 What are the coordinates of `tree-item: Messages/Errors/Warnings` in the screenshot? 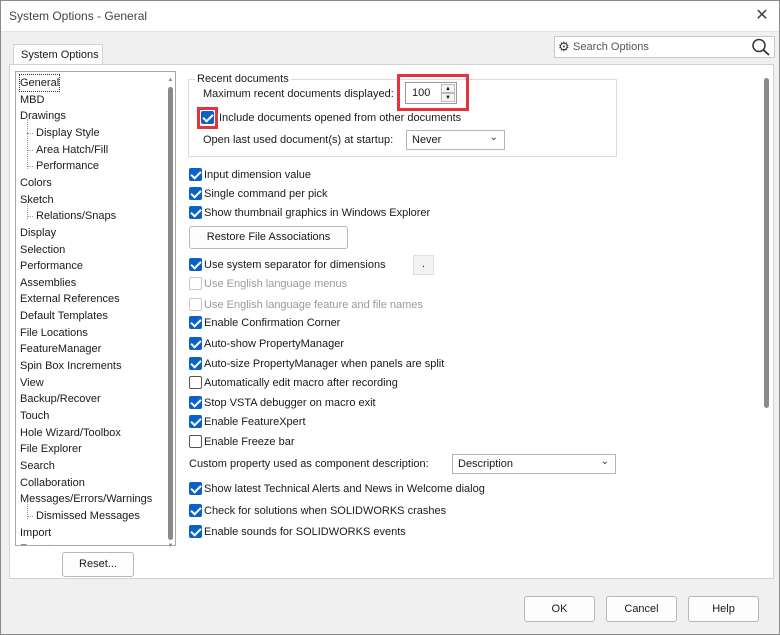 It's located at (86, 499).